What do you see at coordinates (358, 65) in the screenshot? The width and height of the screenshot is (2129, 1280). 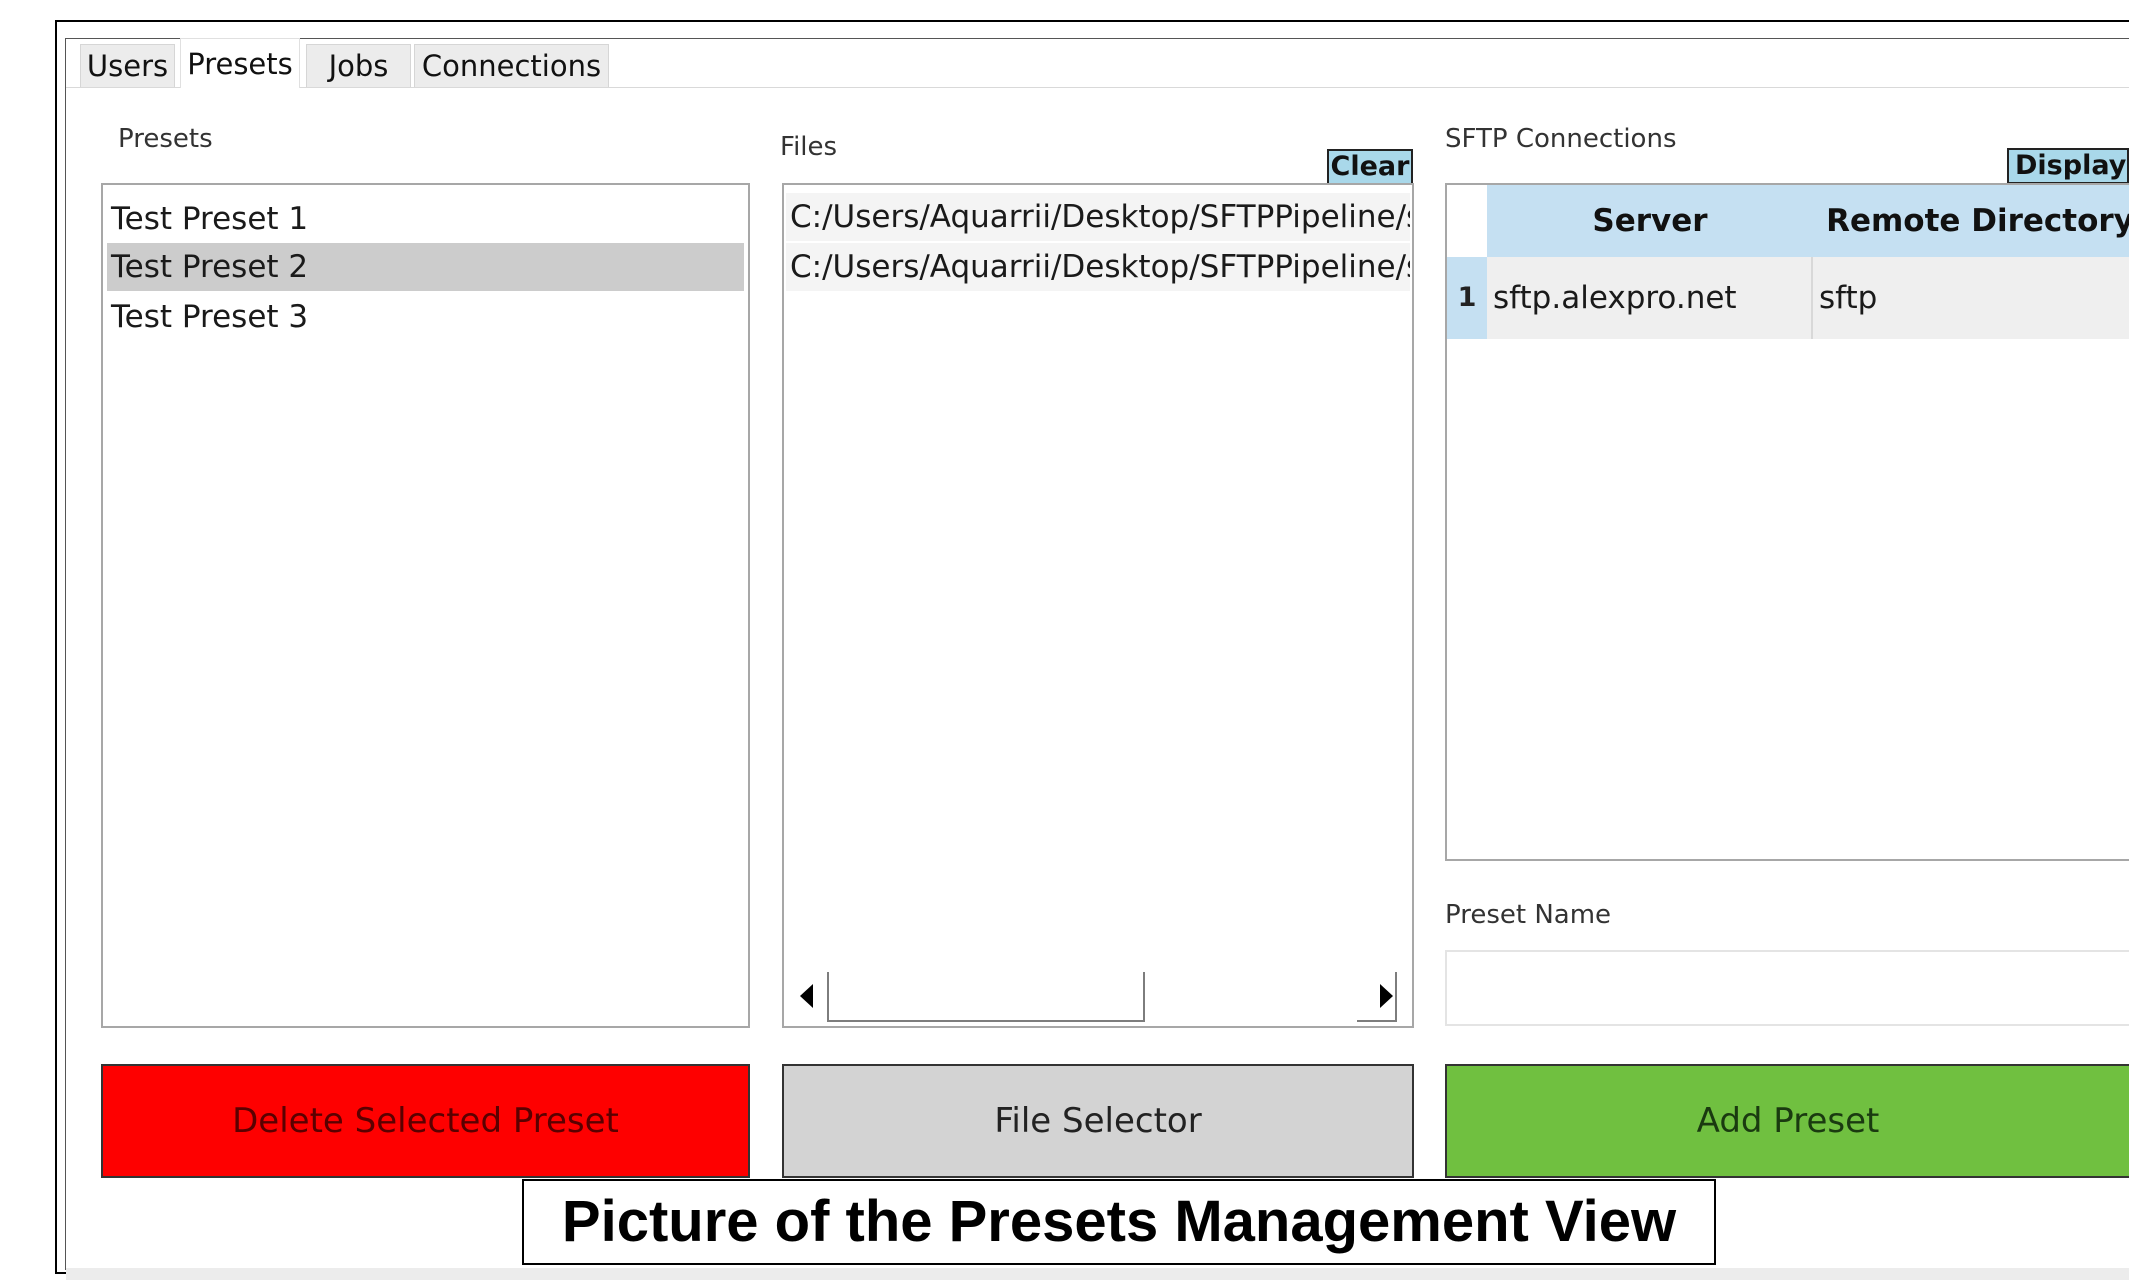 I see `tab-jobs: Jobs` at bounding box center [358, 65].